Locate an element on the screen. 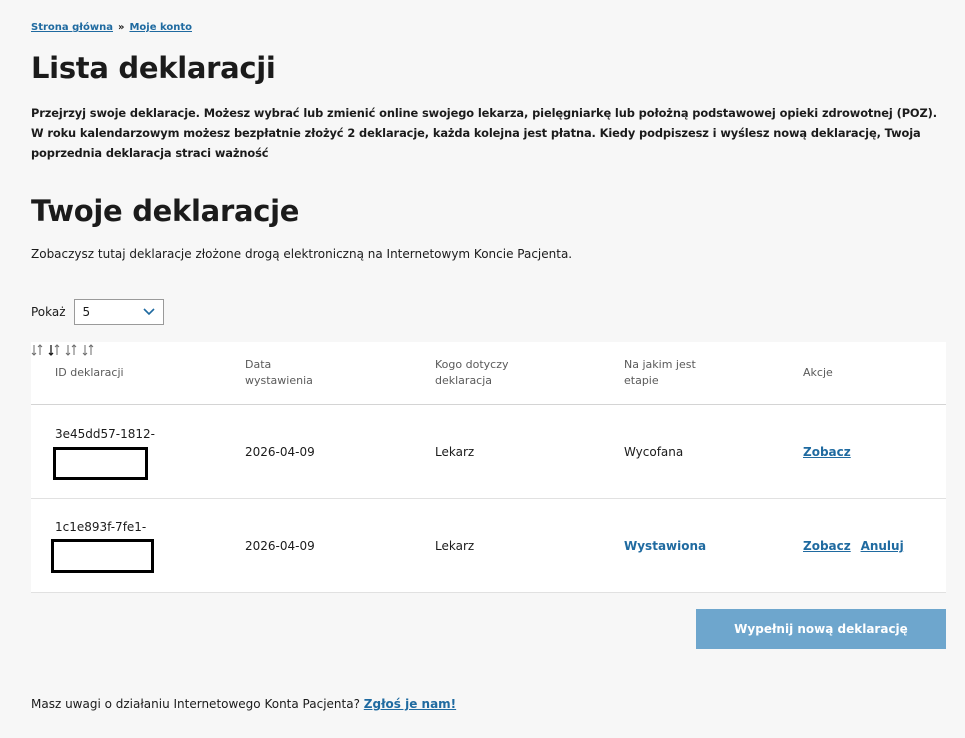 This screenshot has width=965, height=738. chevron-down-icon is located at coordinates (148, 312).